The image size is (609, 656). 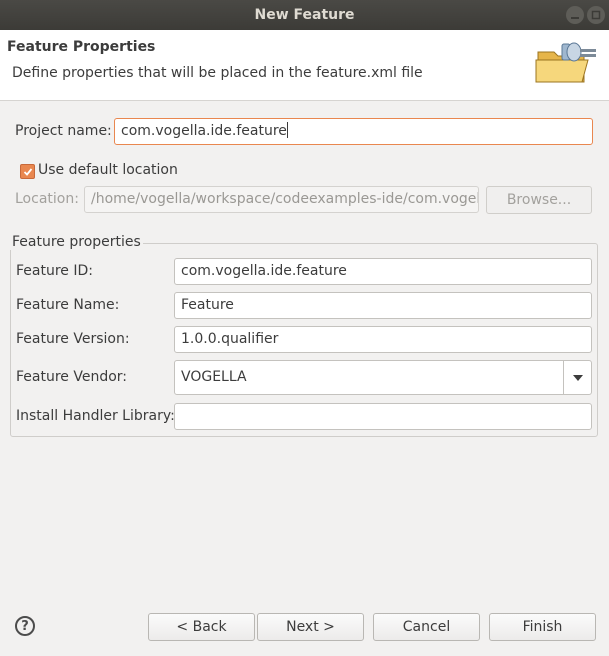 What do you see at coordinates (383, 416) in the screenshot?
I see `install-handler-input` at bounding box center [383, 416].